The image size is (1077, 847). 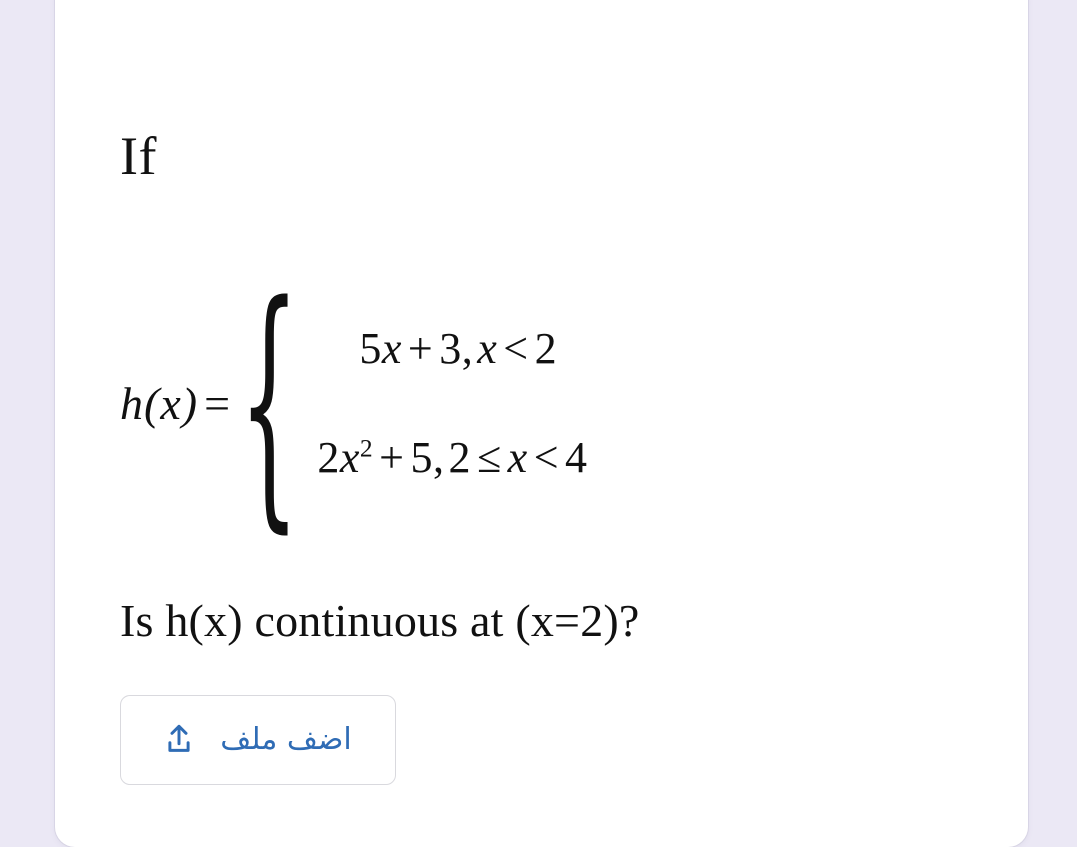 What do you see at coordinates (328, 457) in the screenshot?
I see `case2-coefficient: 2` at bounding box center [328, 457].